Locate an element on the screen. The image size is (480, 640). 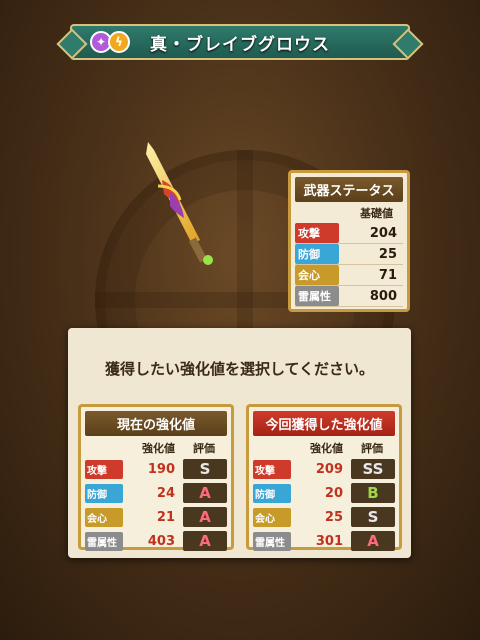
weapon-image is located at coordinates (179, 203).